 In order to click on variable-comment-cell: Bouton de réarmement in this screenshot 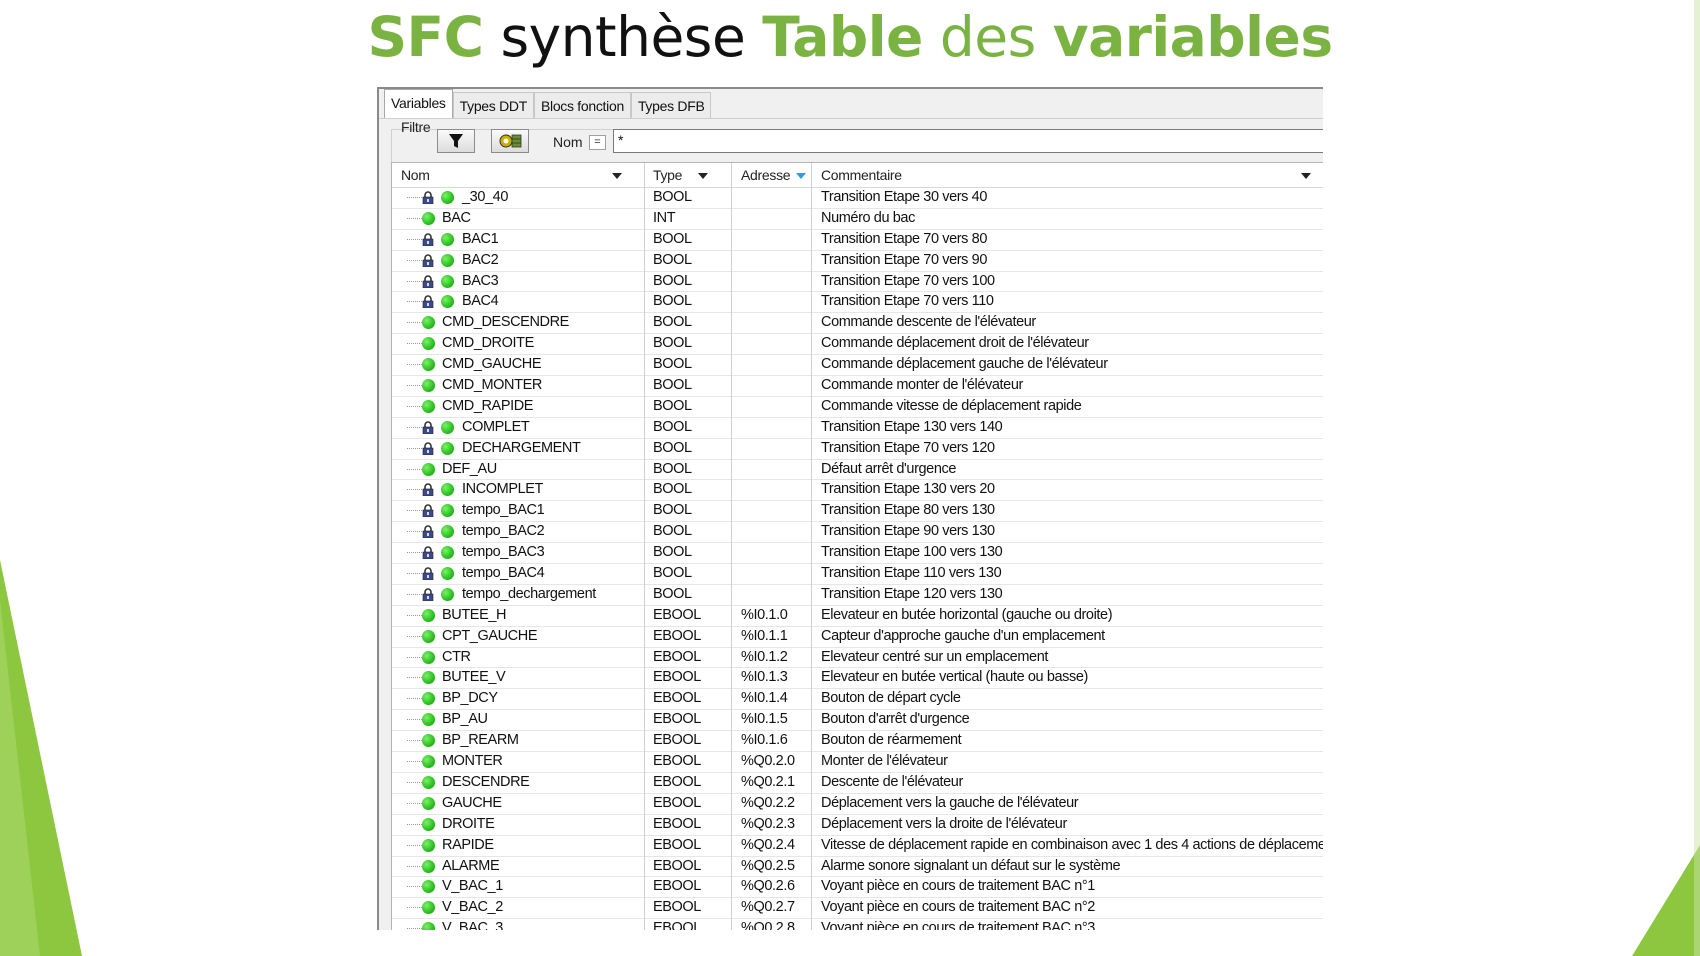, I will do `click(891, 740)`.